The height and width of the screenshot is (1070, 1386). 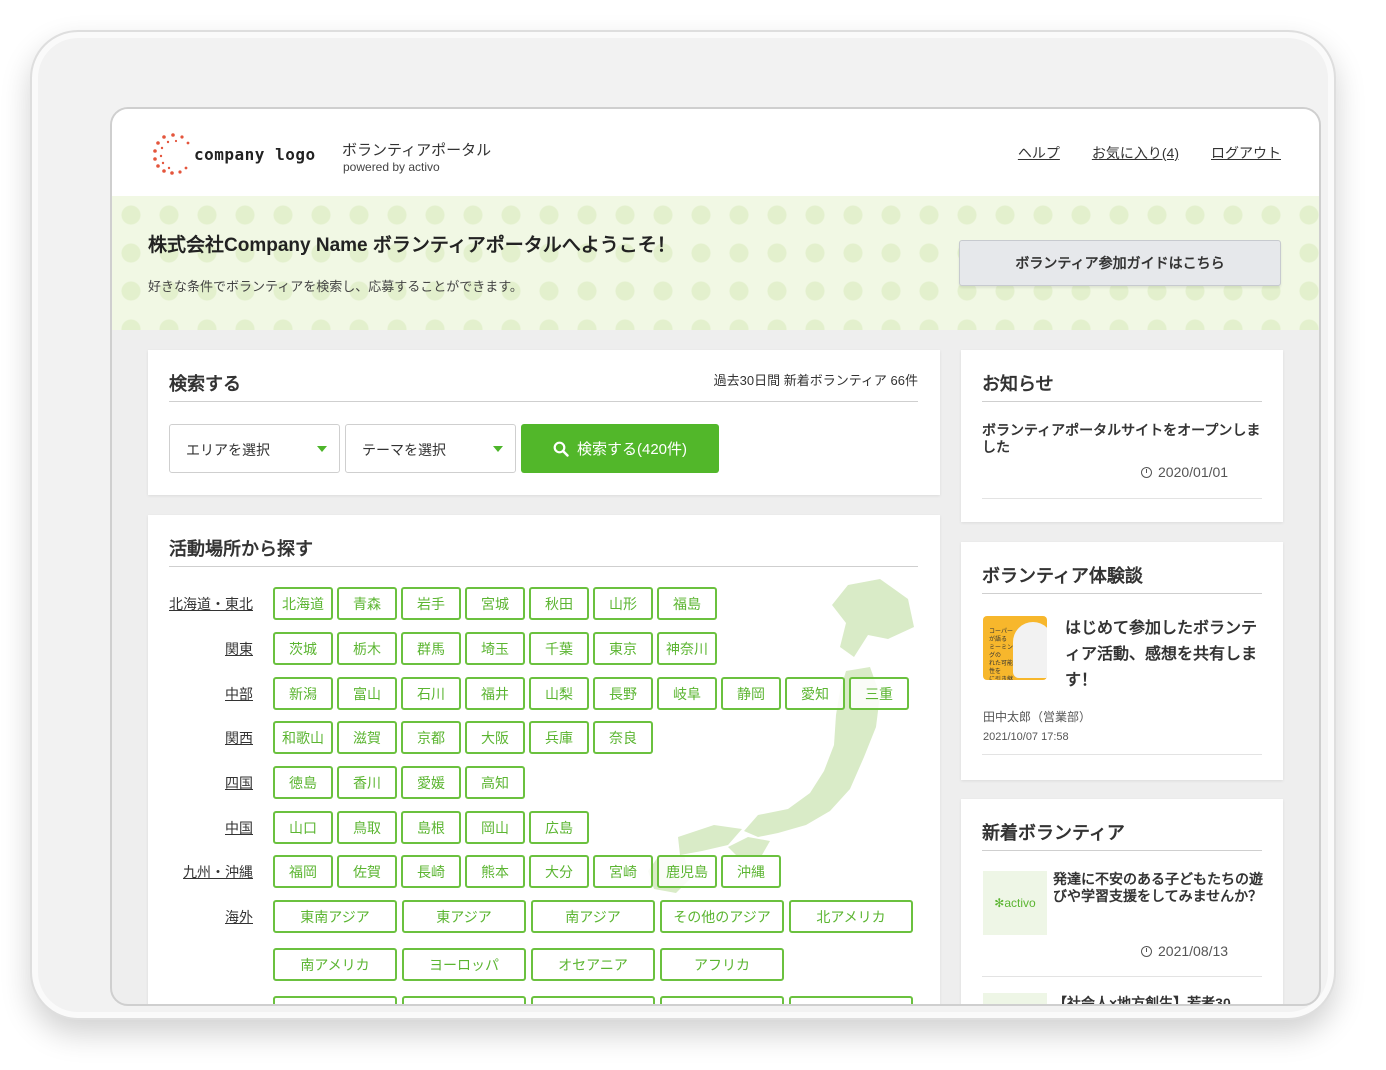 I want to click on prefecture-button: 京都, so click(x=431, y=737).